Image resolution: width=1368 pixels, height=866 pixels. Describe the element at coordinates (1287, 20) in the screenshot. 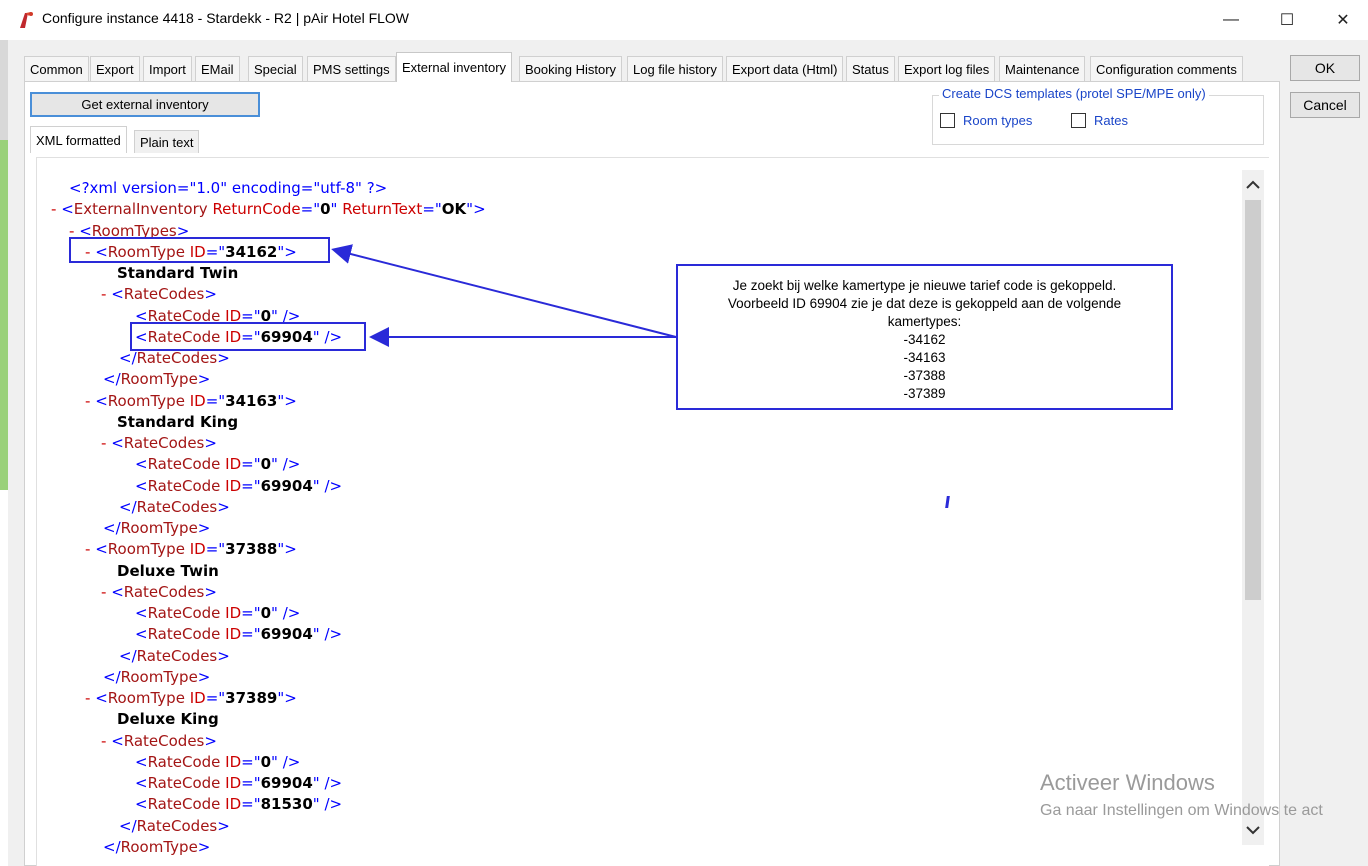

I see `maximize-button: ☐` at that location.